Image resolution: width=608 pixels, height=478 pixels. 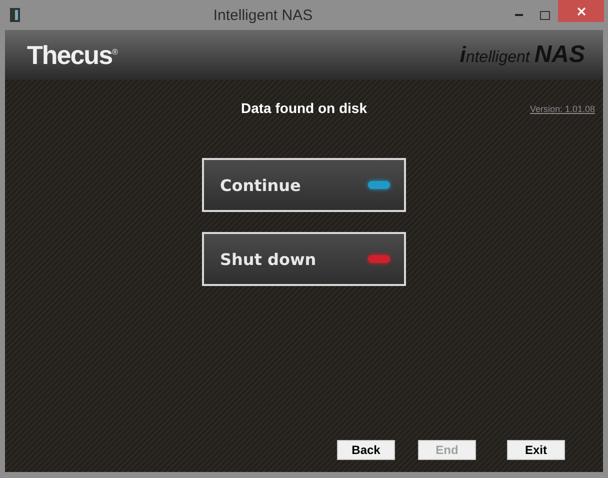 What do you see at coordinates (536, 450) in the screenshot?
I see `nav-button: Exit` at bounding box center [536, 450].